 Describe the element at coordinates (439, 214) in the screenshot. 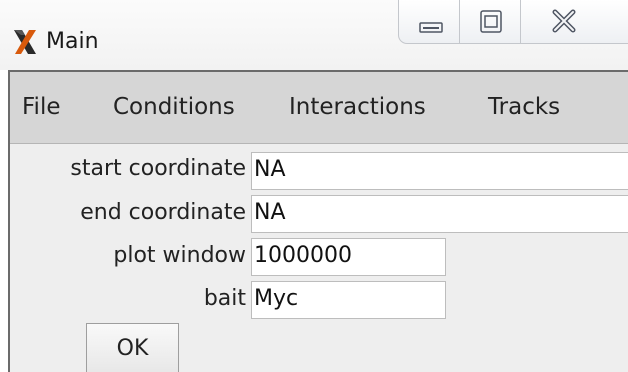

I see `end-coordinate-field: NA` at that location.